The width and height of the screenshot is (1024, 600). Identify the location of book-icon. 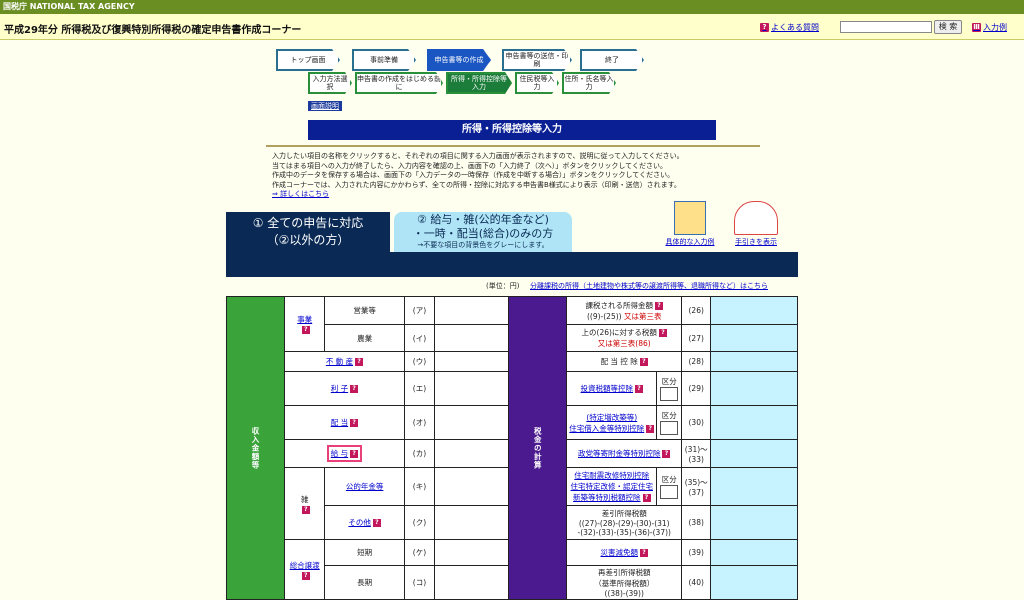
(756, 218).